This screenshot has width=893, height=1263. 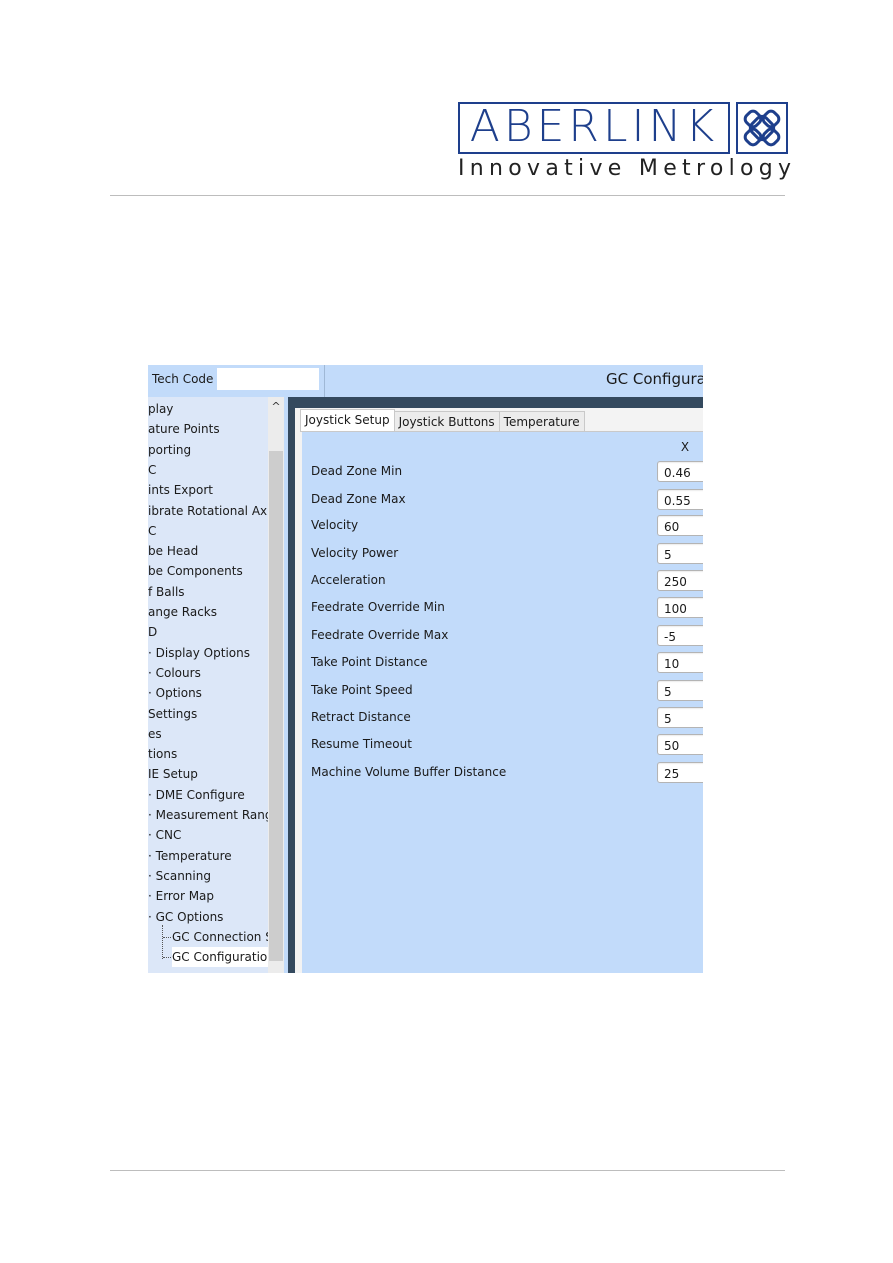 I want to click on tab-joystick-buttons: Joystick Buttons, so click(x=446, y=421).